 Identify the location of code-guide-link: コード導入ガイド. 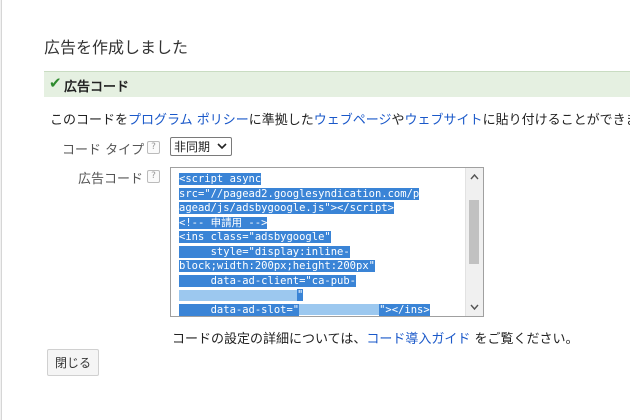
(418, 339).